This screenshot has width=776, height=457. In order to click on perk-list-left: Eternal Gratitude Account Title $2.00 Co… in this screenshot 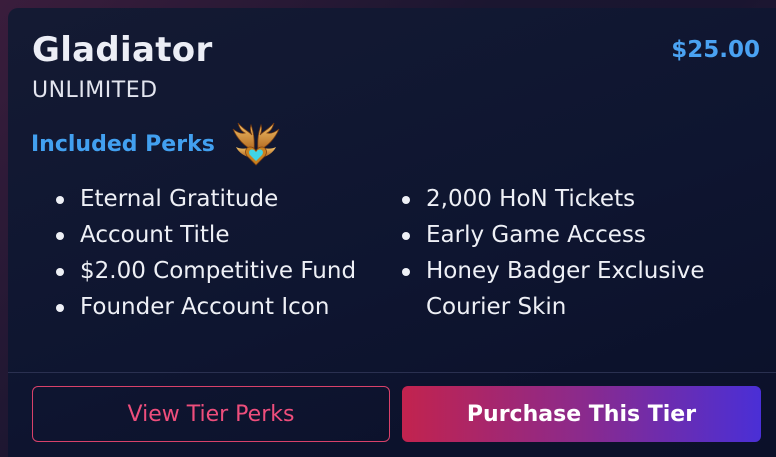, I will do `click(224, 253)`.